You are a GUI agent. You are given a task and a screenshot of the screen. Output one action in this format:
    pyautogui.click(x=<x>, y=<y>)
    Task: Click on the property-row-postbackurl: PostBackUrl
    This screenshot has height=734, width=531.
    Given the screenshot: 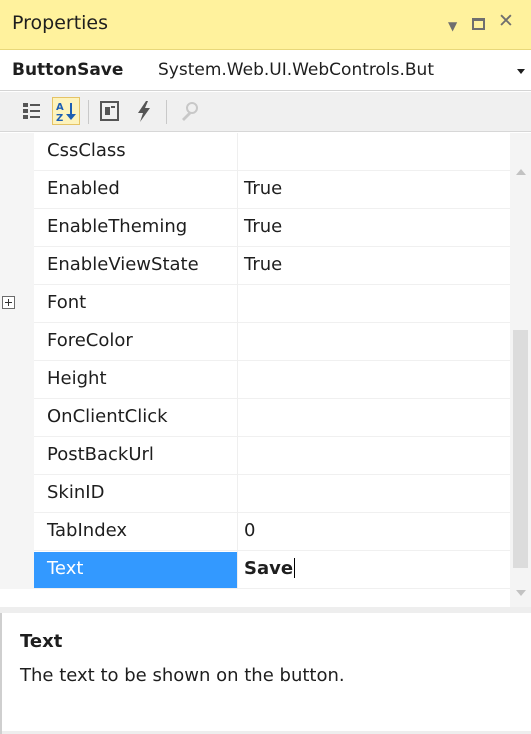 What is the action you would take?
    pyautogui.click(x=255, y=456)
    